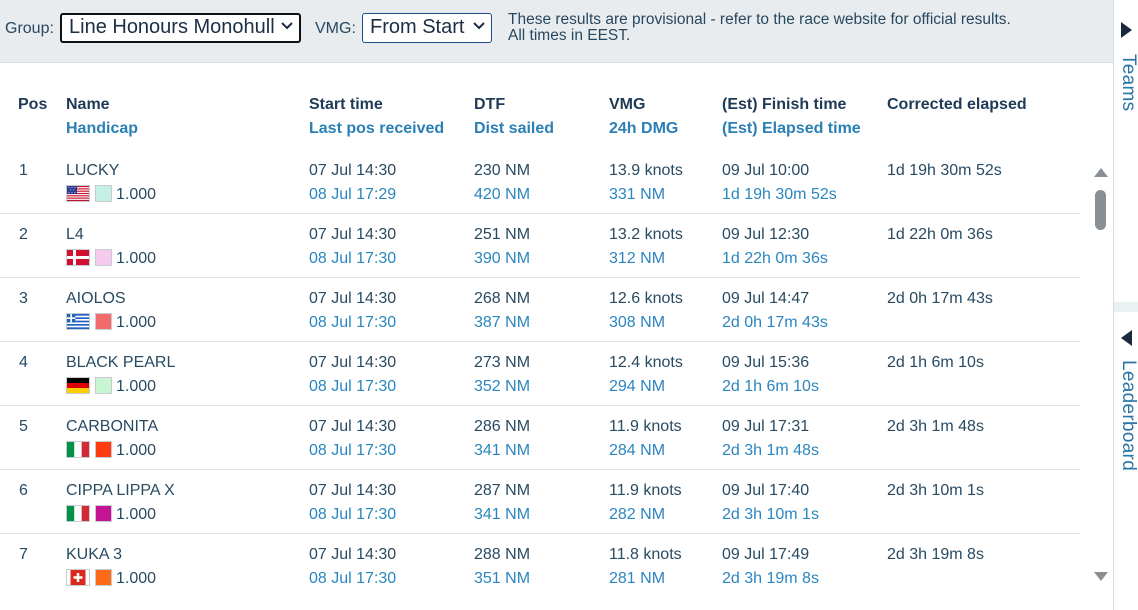 Image resolution: width=1138 pixels, height=610 pixels. Describe the element at coordinates (479, 26) in the screenshot. I see `chevron-down-icon` at that location.